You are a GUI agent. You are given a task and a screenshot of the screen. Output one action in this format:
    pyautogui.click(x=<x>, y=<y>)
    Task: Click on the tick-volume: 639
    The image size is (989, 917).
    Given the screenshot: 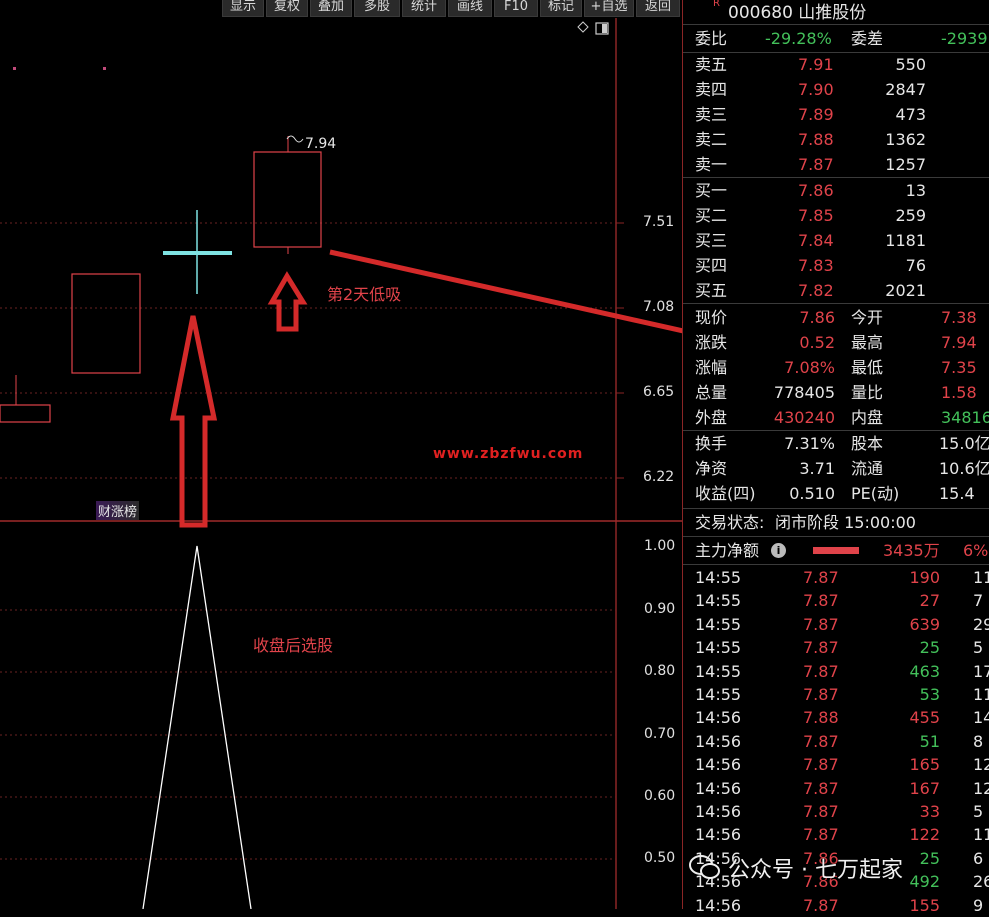 What is the action you would take?
    pyautogui.click(x=924, y=624)
    